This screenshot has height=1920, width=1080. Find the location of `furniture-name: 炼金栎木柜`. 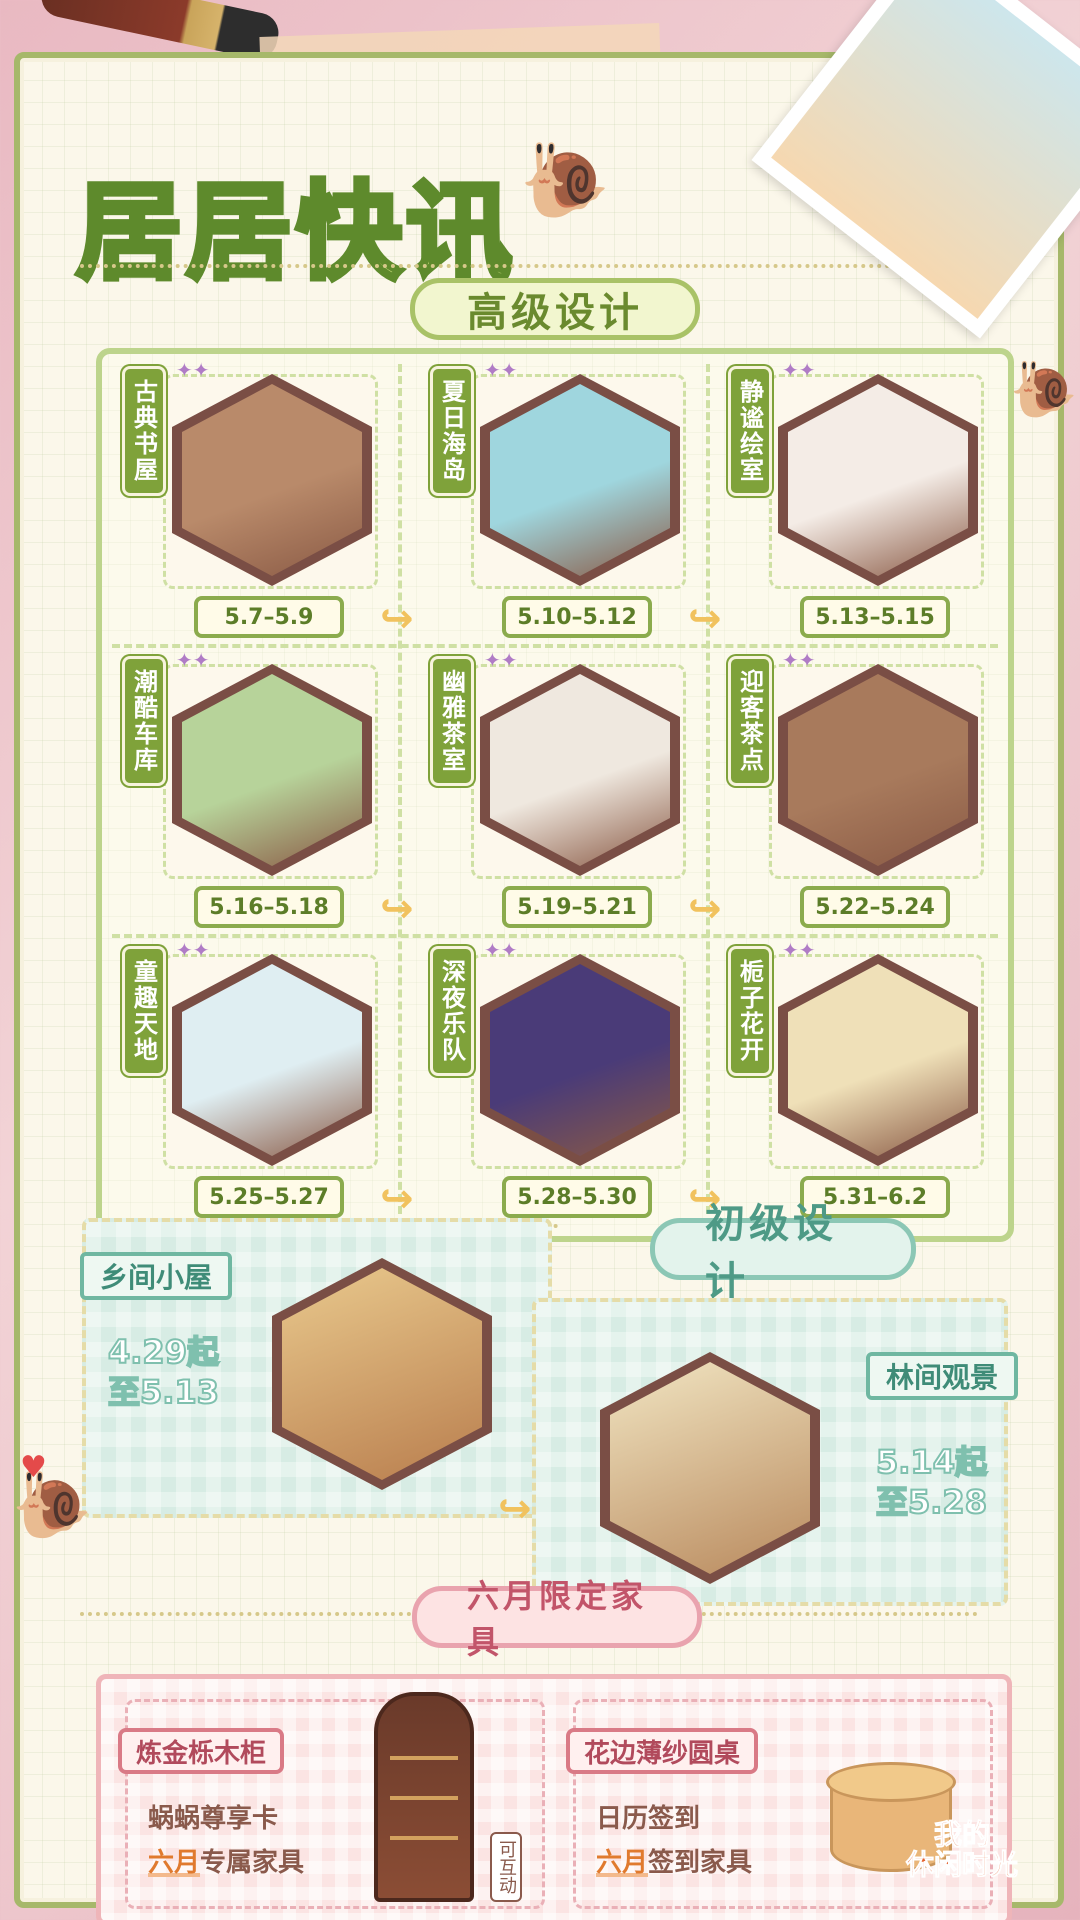

furniture-name: 炼金栎木柜 is located at coordinates (201, 1751).